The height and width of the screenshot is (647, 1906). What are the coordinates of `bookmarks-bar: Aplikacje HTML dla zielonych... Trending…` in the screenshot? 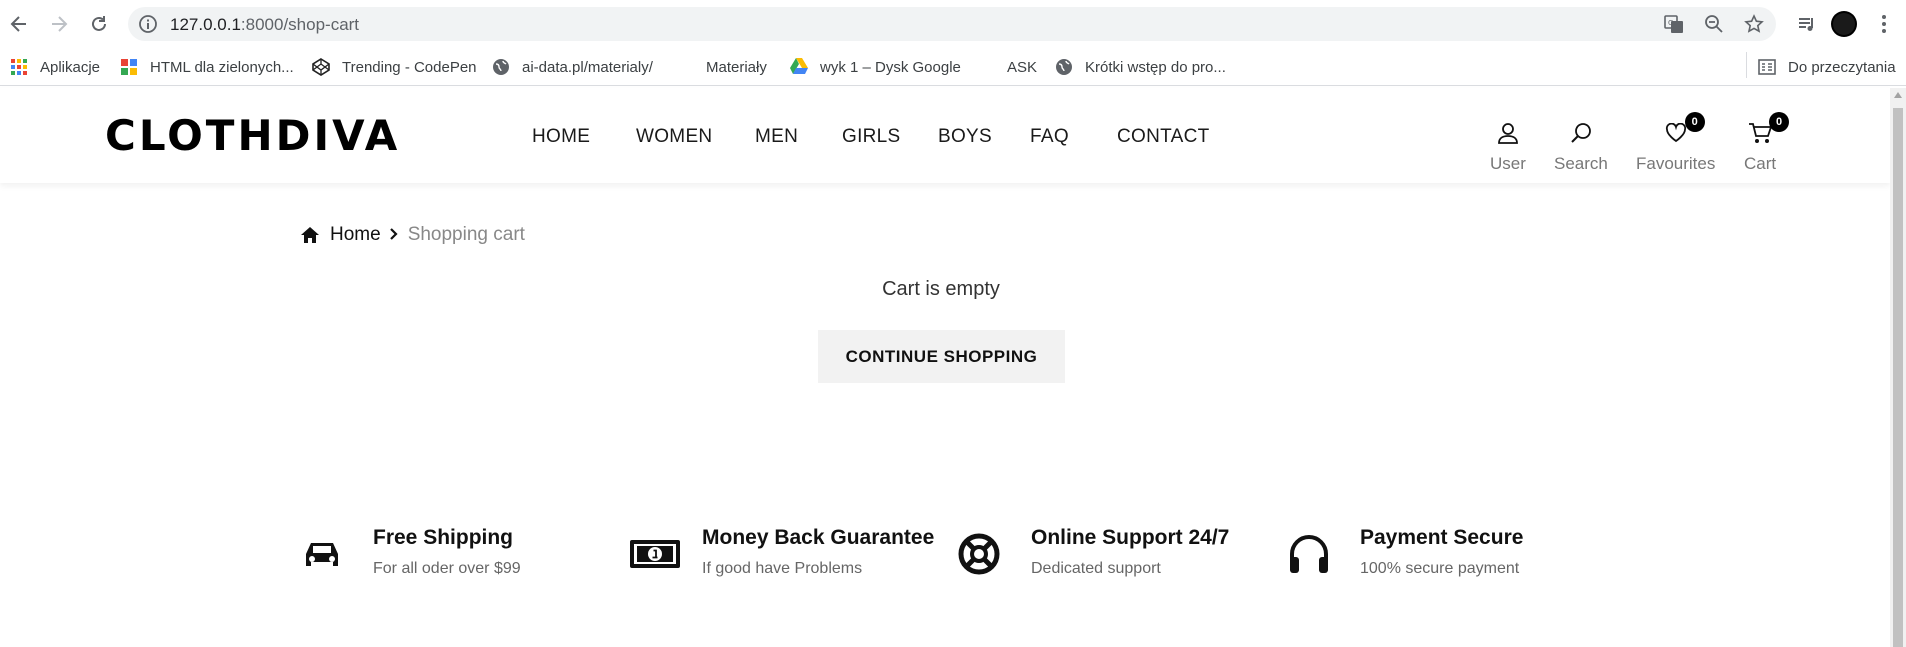 It's located at (953, 67).